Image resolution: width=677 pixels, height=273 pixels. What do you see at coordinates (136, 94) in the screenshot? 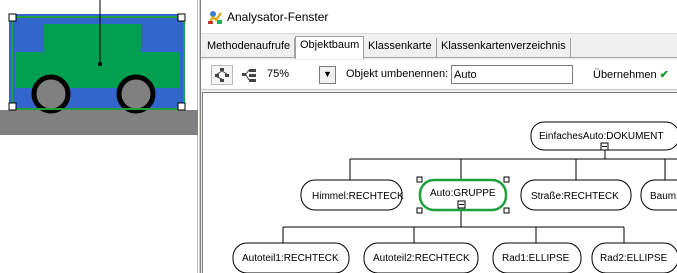
I see `wheel-right-shape` at bounding box center [136, 94].